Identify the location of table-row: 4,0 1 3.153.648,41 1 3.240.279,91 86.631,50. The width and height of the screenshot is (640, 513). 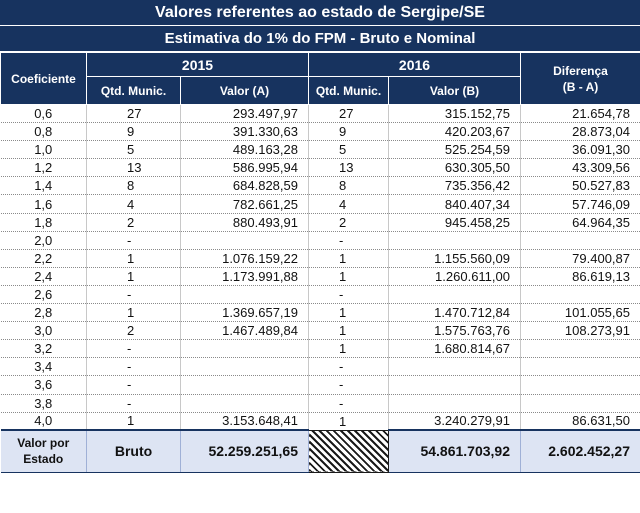
(320, 421).